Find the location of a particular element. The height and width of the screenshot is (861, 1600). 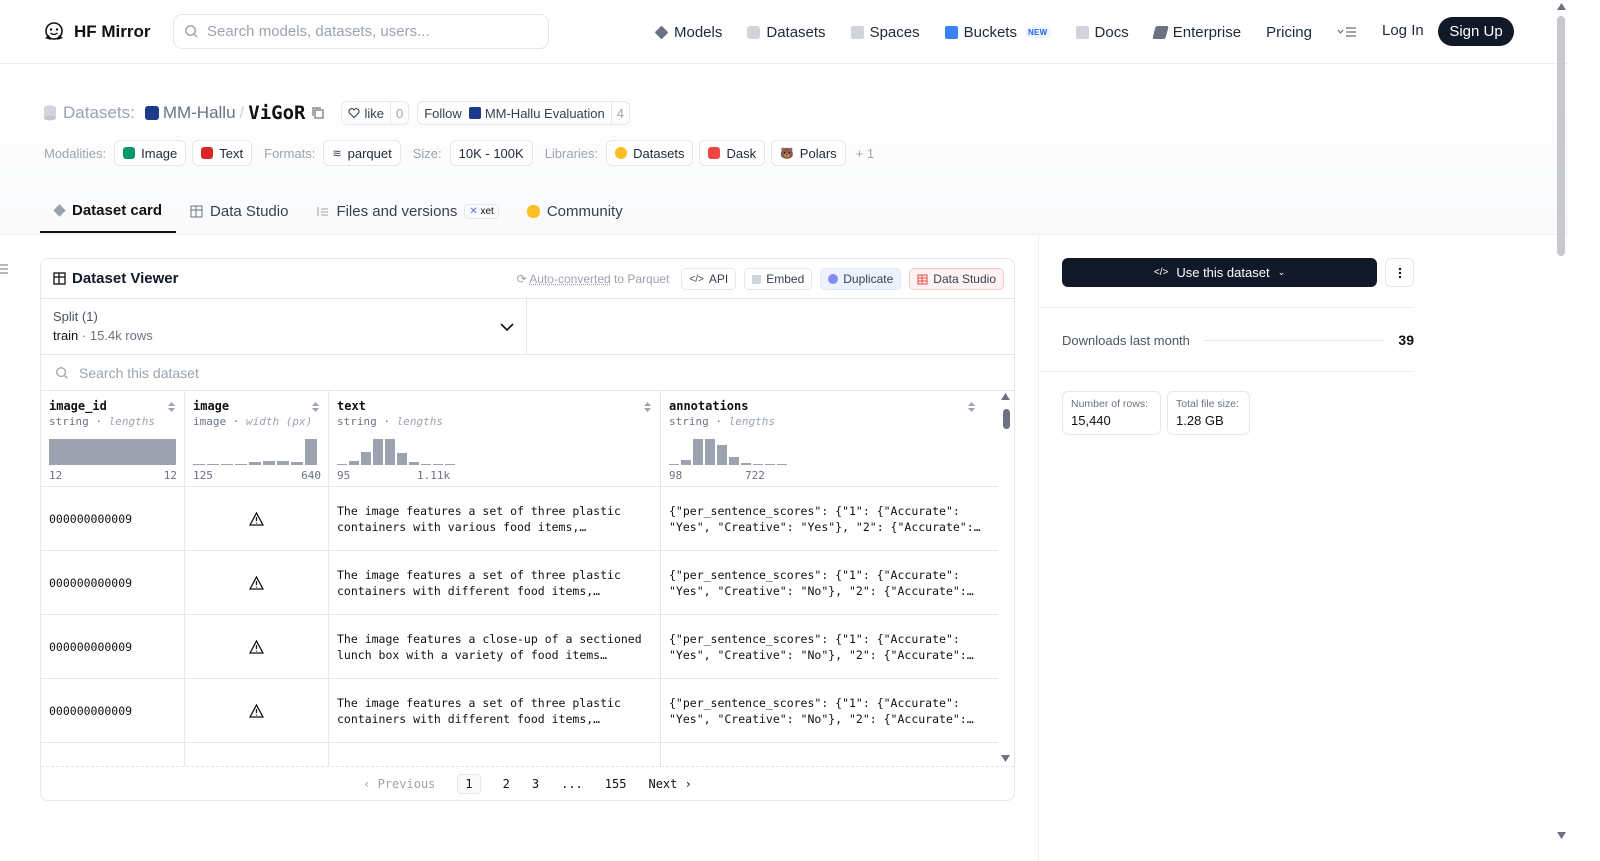

embed-button: Embed is located at coordinates (778, 279).